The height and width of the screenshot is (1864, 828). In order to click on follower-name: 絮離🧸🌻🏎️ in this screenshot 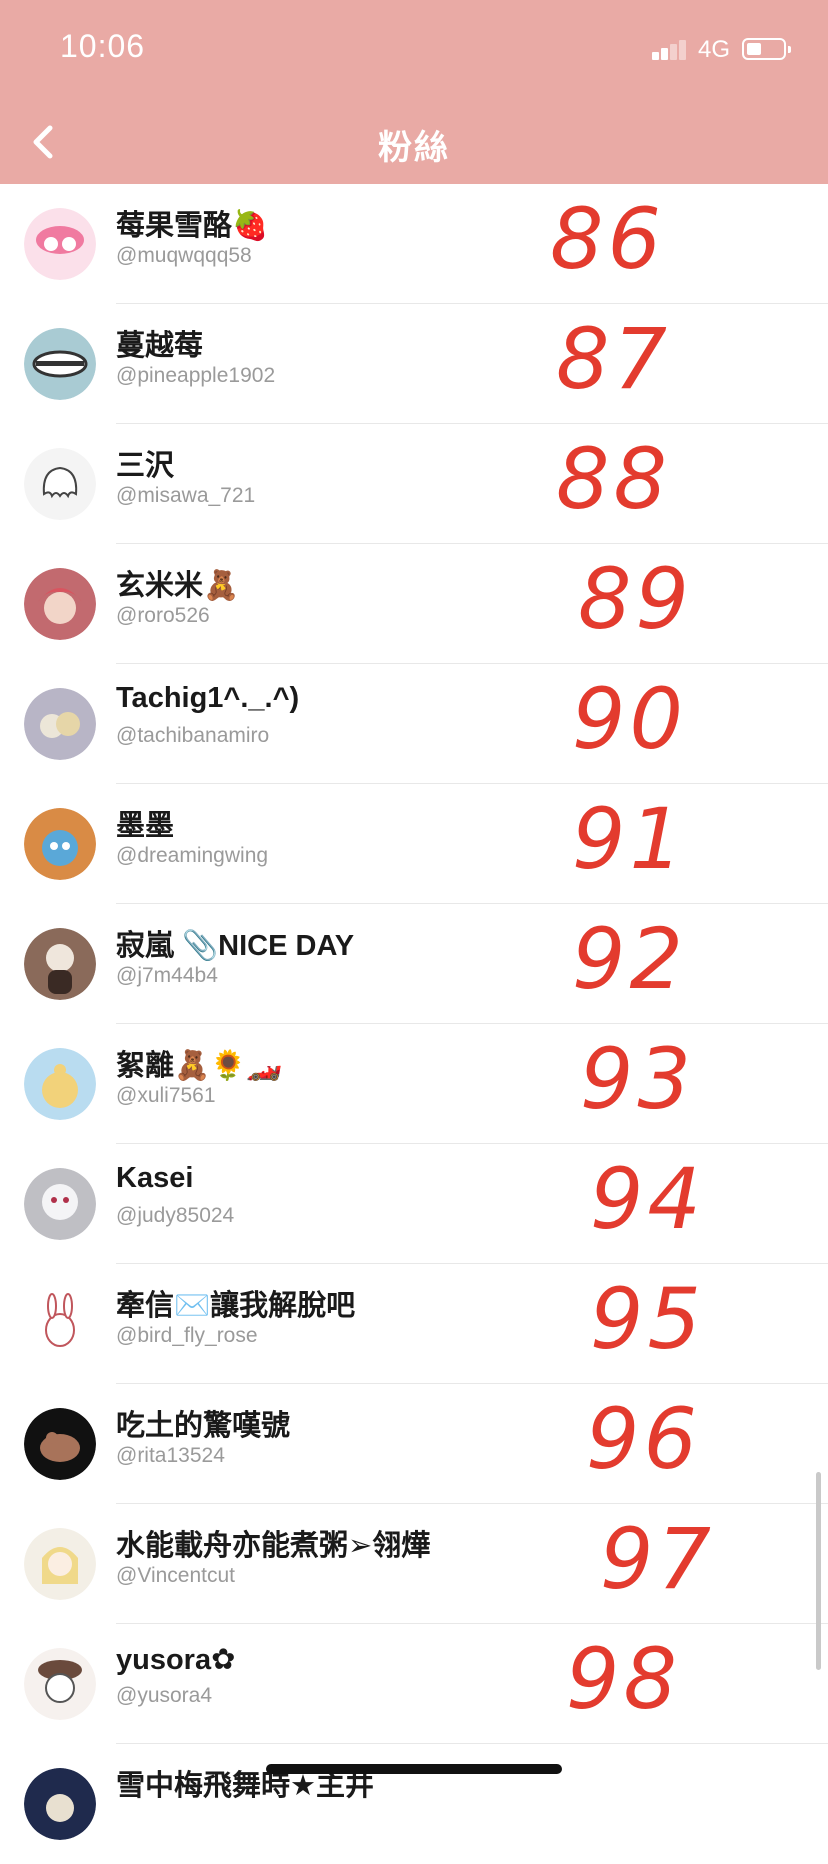, I will do `click(199, 1066)`.